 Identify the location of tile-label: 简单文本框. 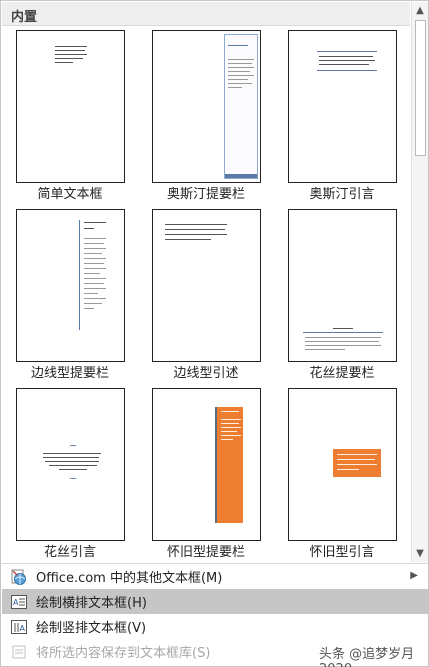
(70, 194).